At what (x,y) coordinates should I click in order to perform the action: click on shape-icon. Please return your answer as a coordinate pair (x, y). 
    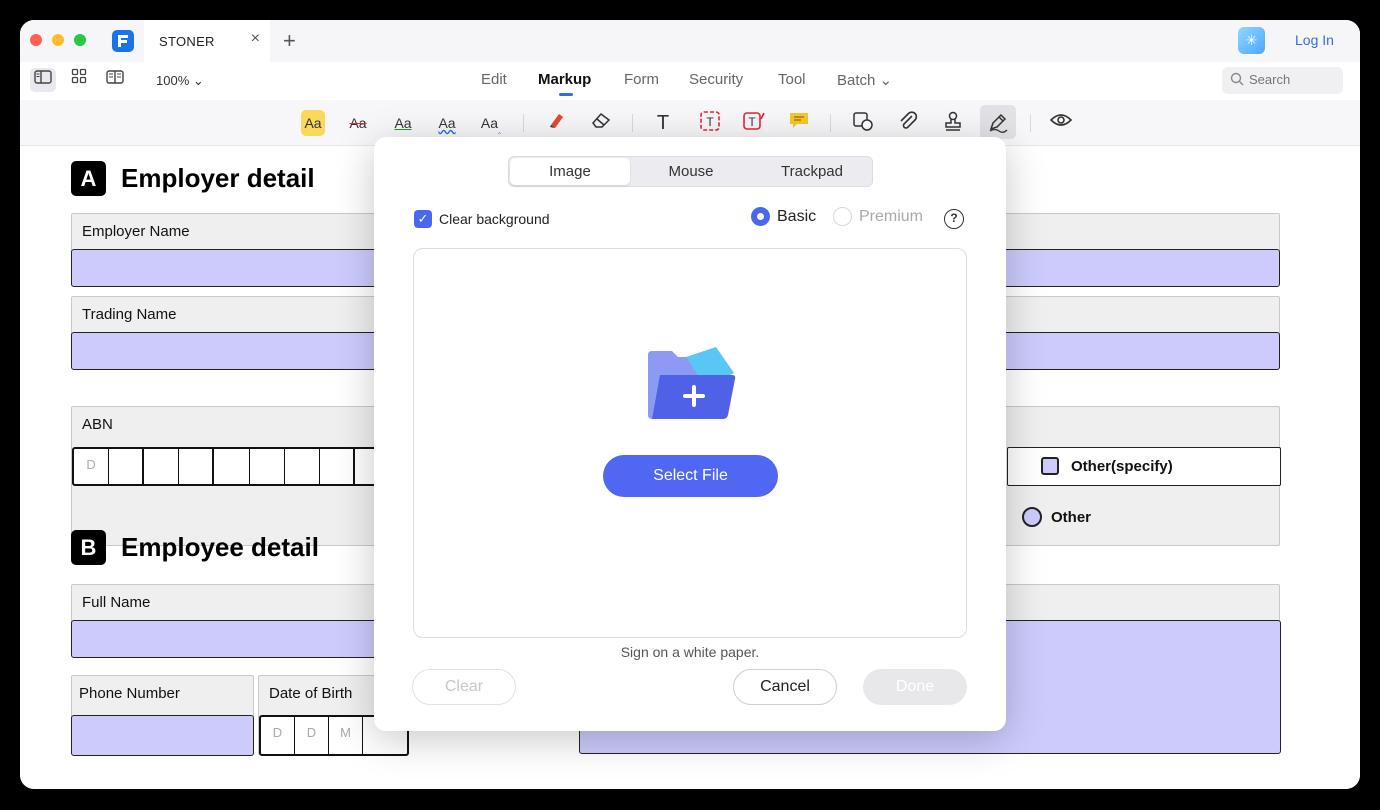
    Looking at the image, I should click on (863, 123).